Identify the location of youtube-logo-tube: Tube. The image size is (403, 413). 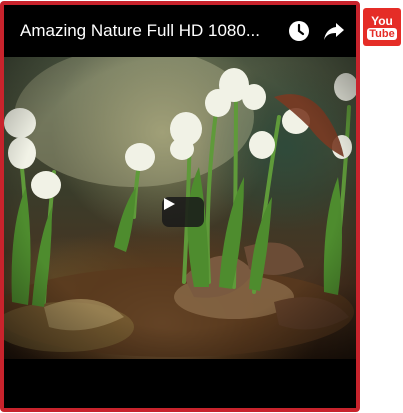
(382, 33).